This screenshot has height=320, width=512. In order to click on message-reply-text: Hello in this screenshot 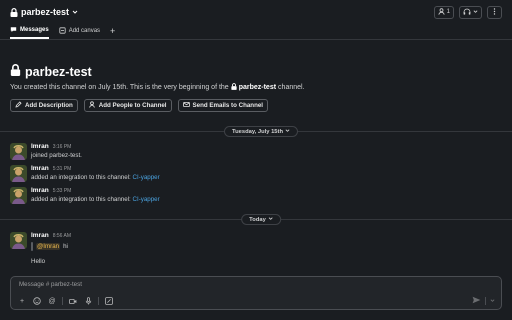, I will do `click(38, 261)`.